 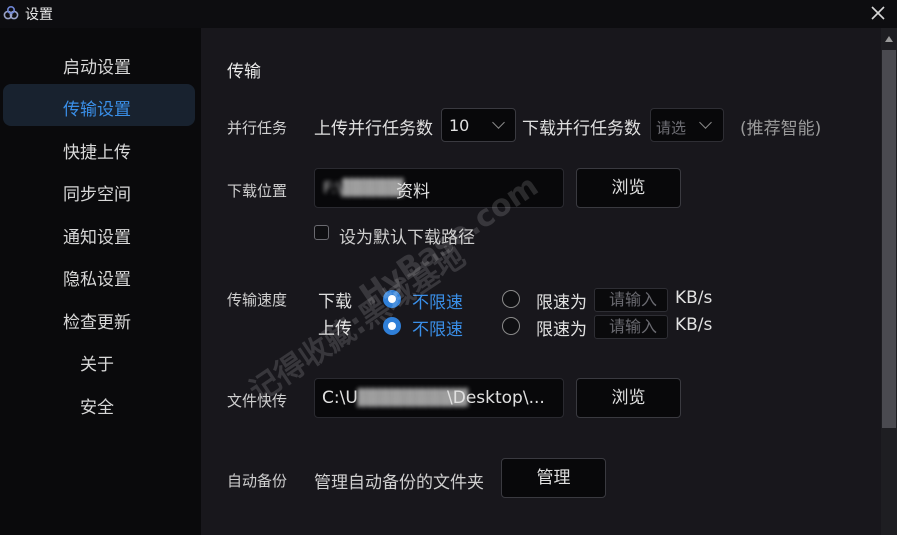 I want to click on sidebar-item-security: 安全, so click(x=97, y=405).